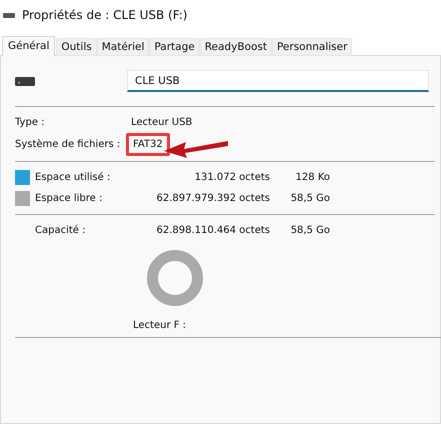 The image size is (441, 424). I want to click on info-label: Système de fichiers :, so click(68, 144).